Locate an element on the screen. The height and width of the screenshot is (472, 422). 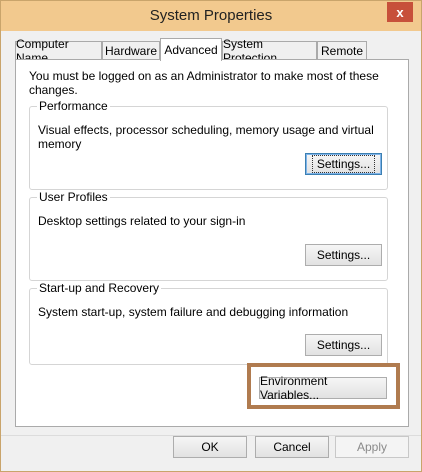
tab-system-protection: System Protection is located at coordinates (269, 51).